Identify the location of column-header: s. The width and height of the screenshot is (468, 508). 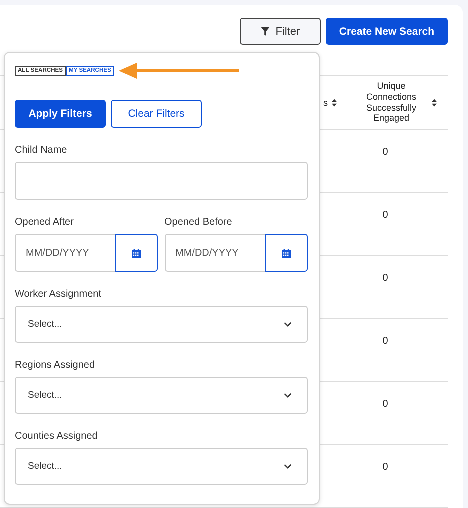
(326, 103).